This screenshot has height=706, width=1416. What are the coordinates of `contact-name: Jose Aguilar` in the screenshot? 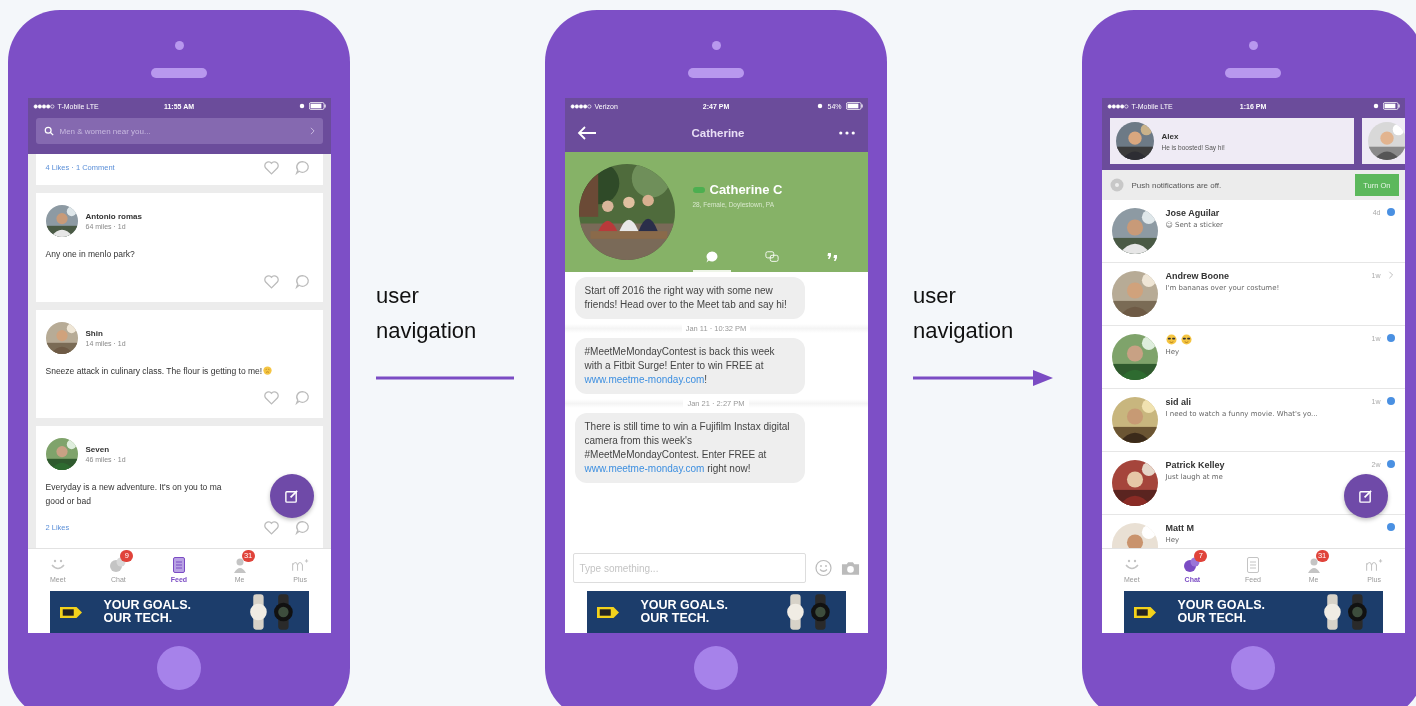 It's located at (1193, 213).